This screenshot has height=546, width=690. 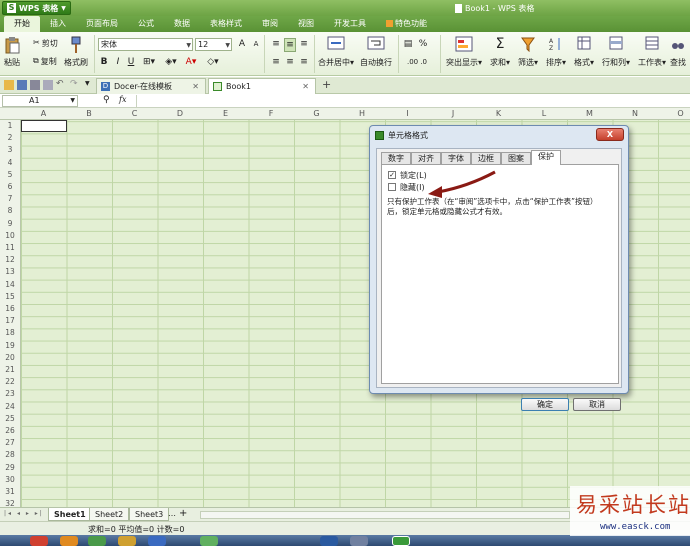 I want to click on column-header: H, so click(x=362, y=113).